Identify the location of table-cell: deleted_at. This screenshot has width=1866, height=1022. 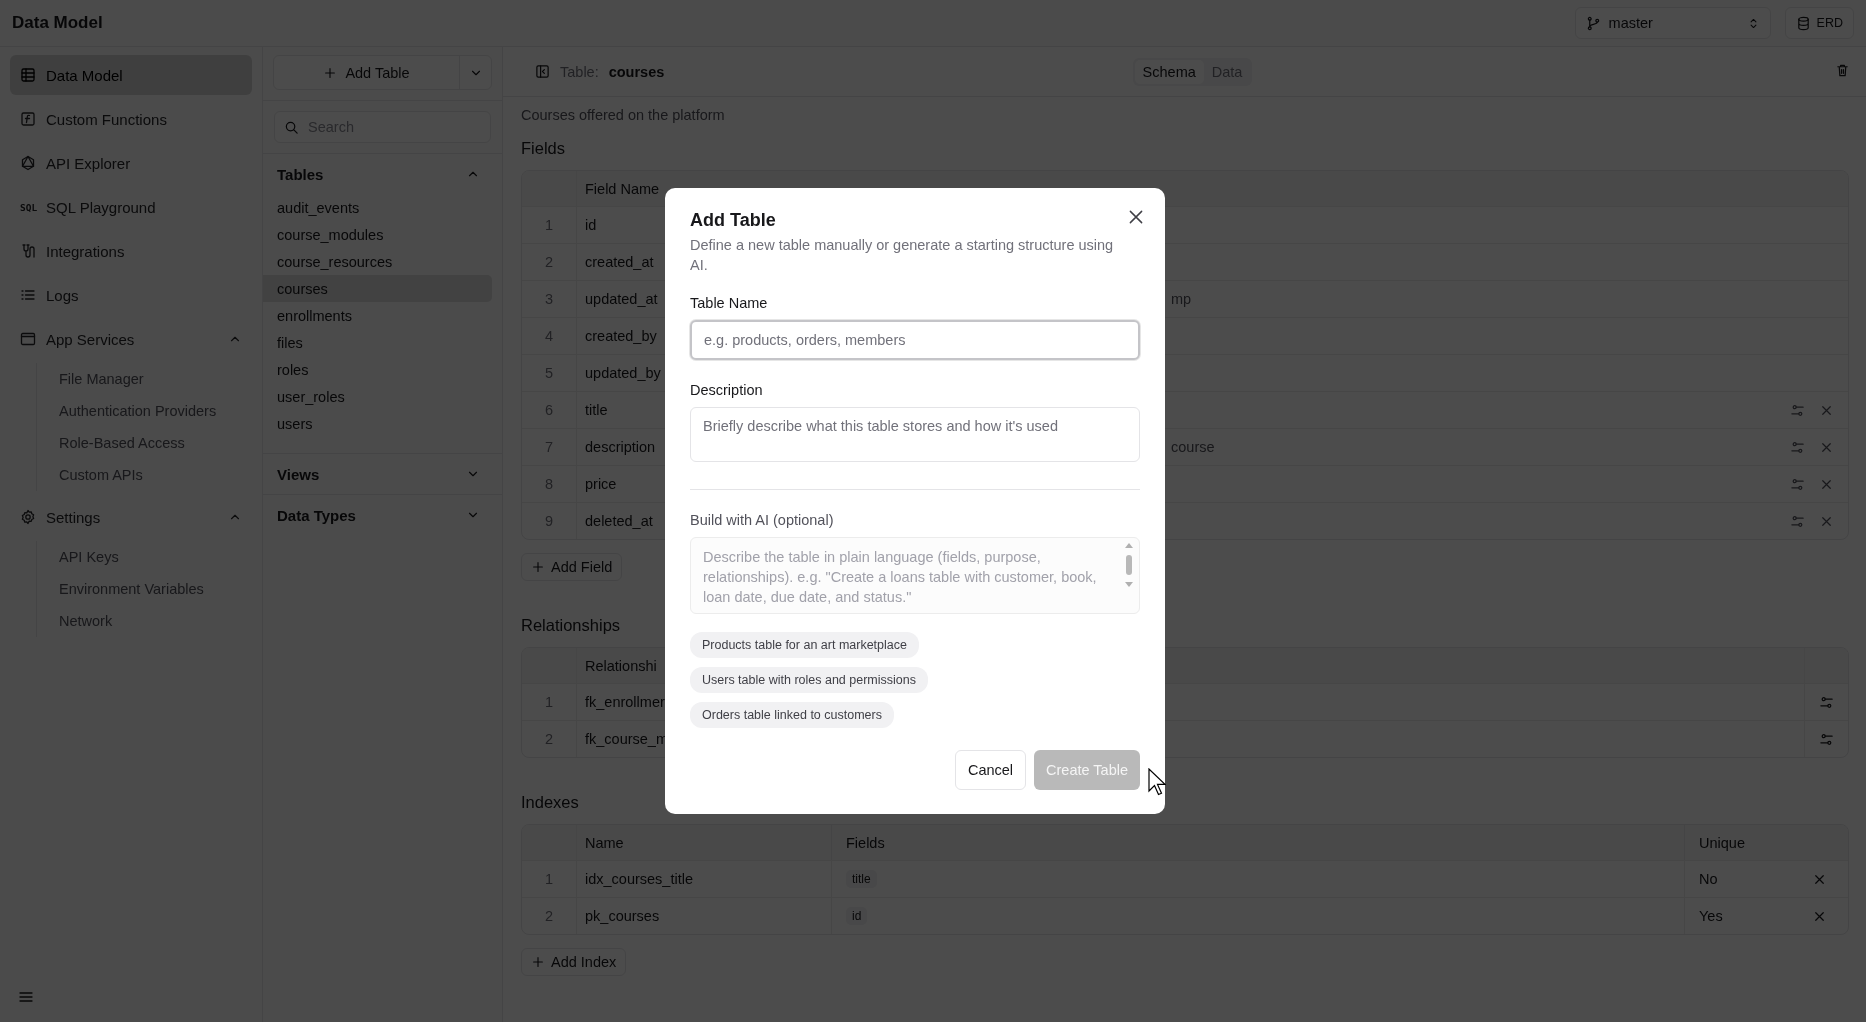
(619, 521).